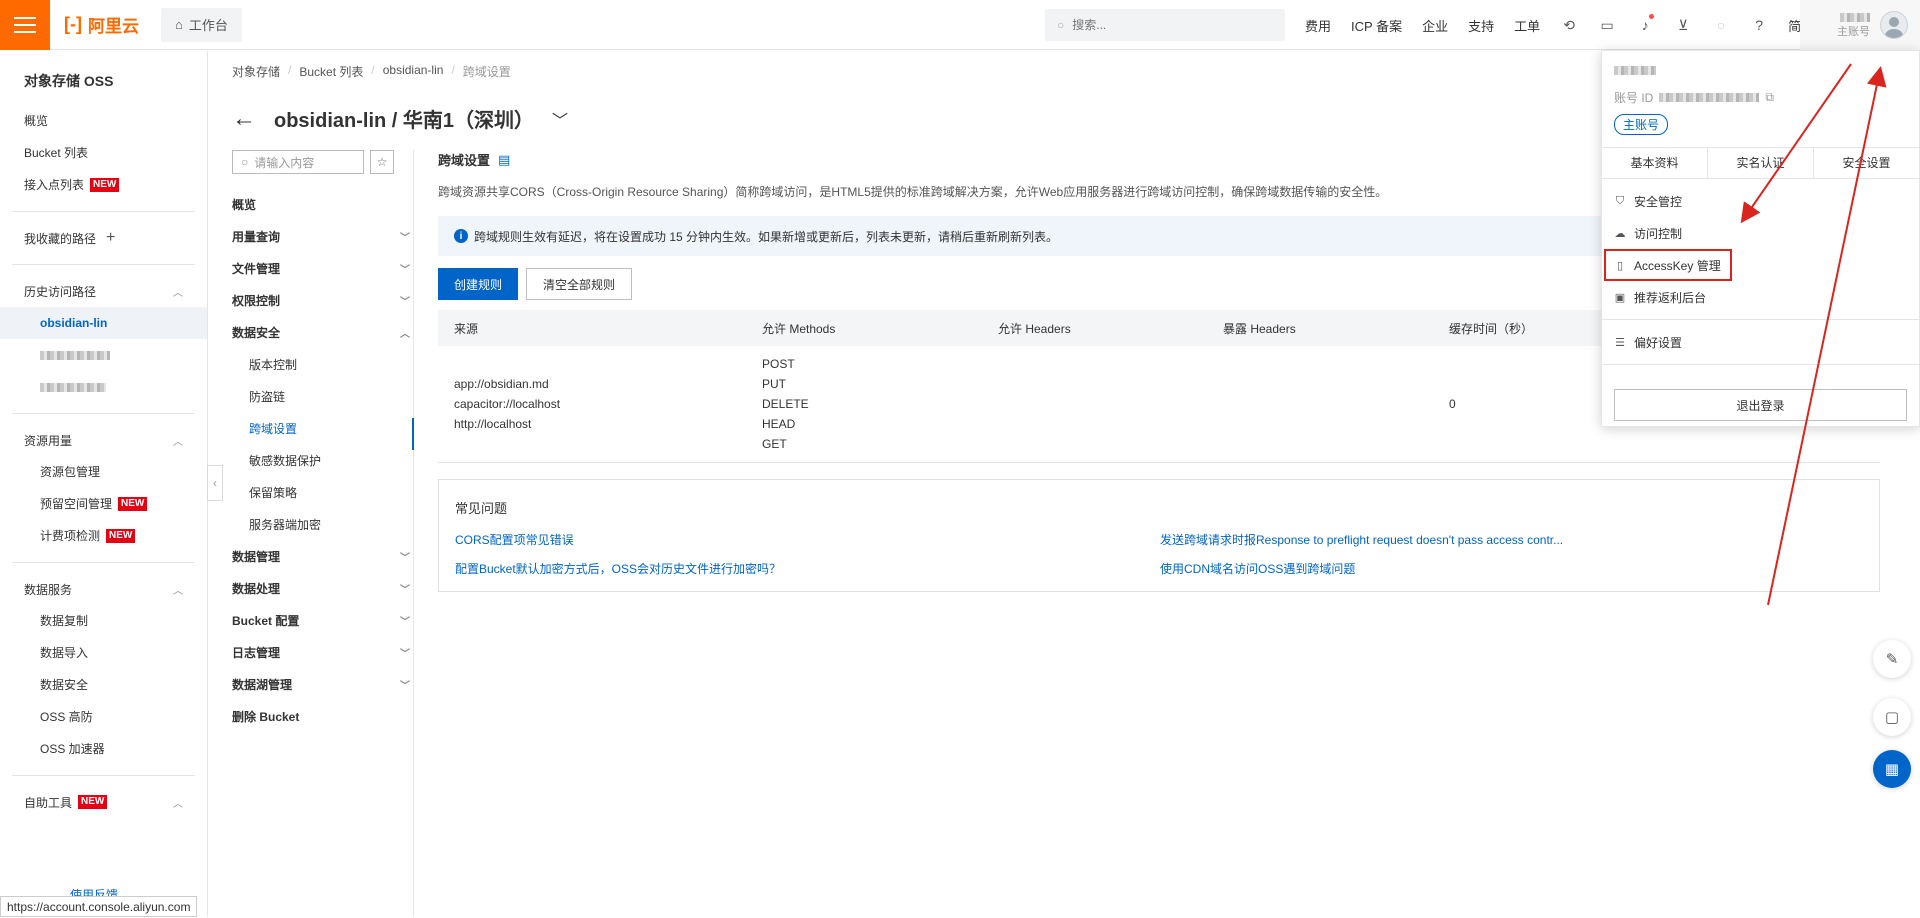  Describe the element at coordinates (103, 440) in the screenshot. I see `sidebar-group-resource: 资源用量 ︿` at that location.